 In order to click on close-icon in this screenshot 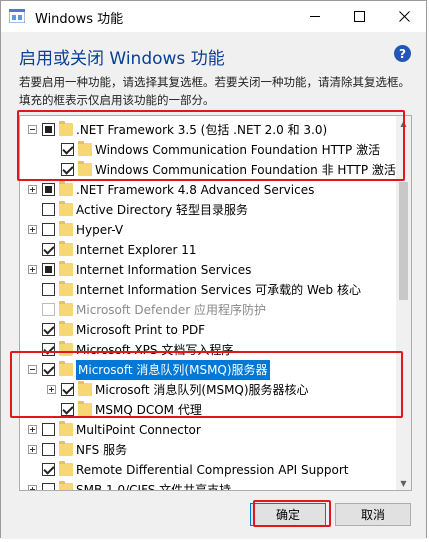, I will do `click(404, 16)`.